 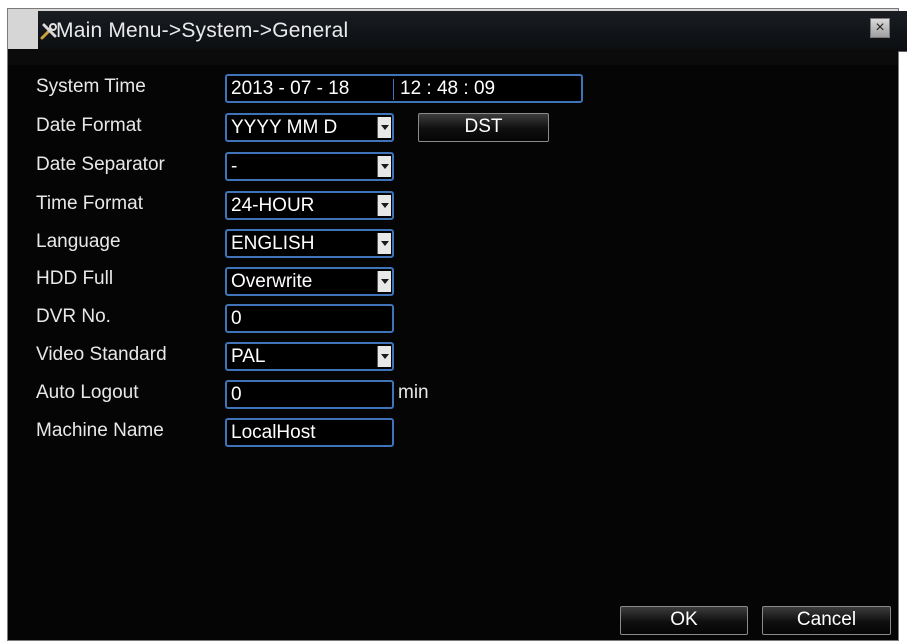 I want to click on date-time-divider, so click(x=393, y=89).